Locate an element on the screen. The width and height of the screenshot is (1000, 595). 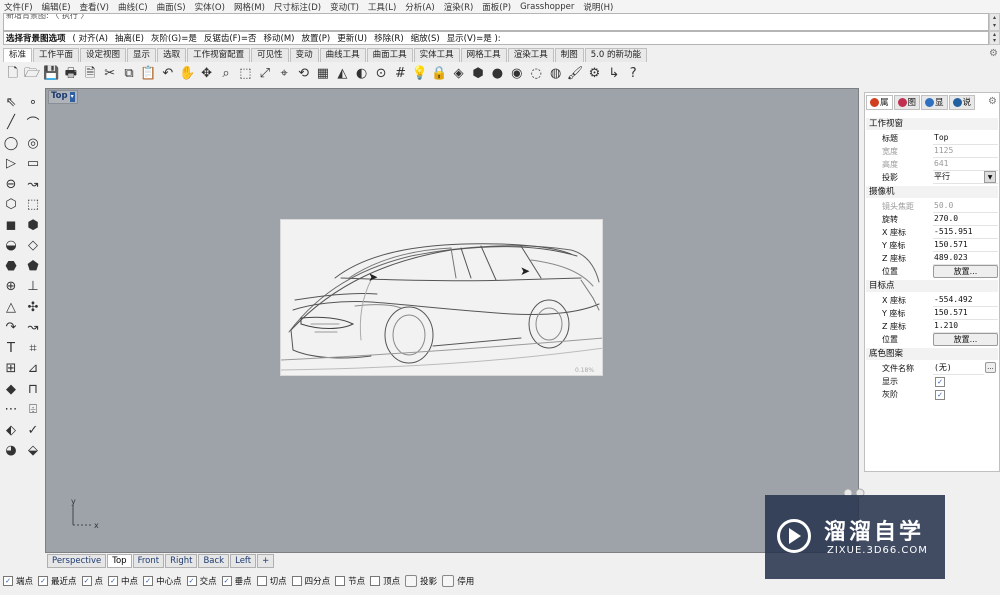
panel-tab-3: 说 is located at coordinates (962, 102).